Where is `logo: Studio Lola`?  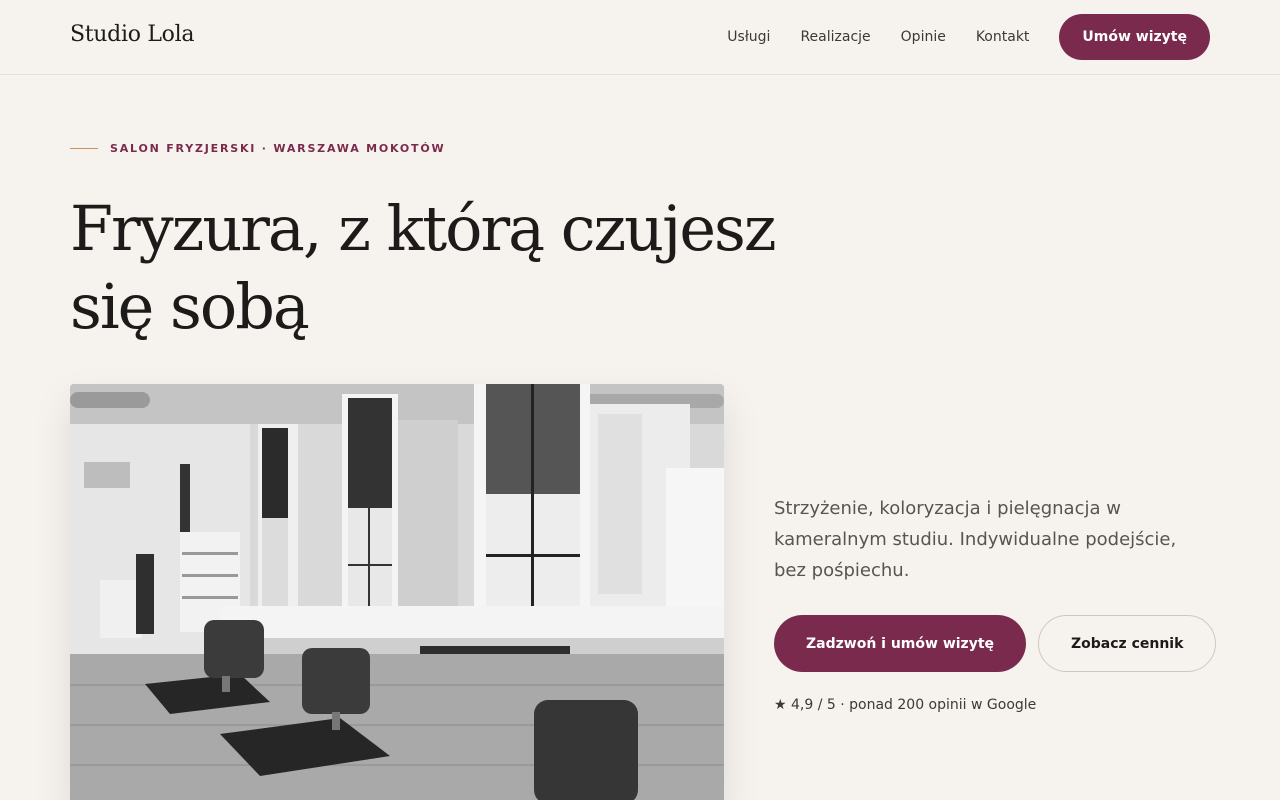 logo: Studio Lola is located at coordinates (132, 34).